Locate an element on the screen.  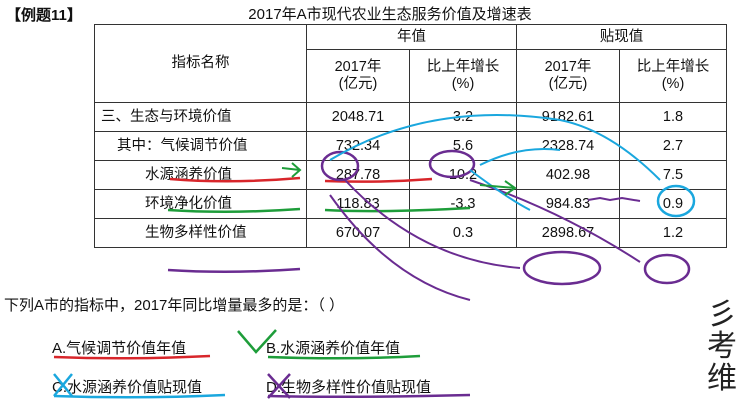
cell-discount: 402.98 is located at coordinates (568, 175).